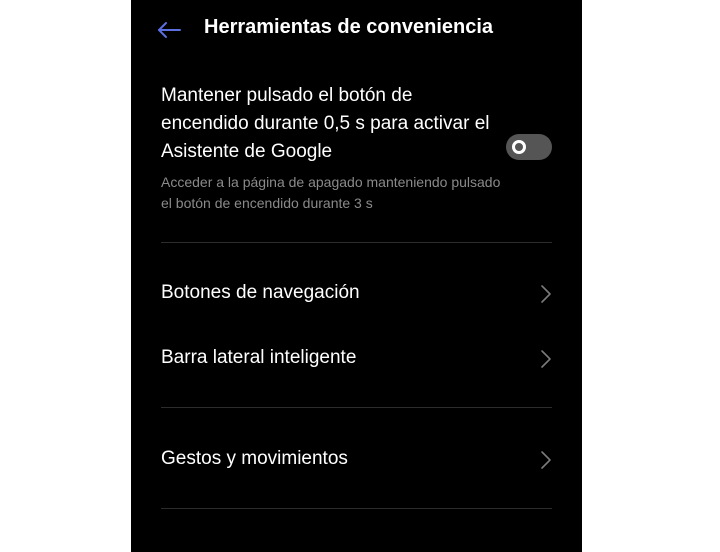  What do you see at coordinates (259, 357) in the screenshot?
I see `menu-item-label: Barra lateral inteligente` at bounding box center [259, 357].